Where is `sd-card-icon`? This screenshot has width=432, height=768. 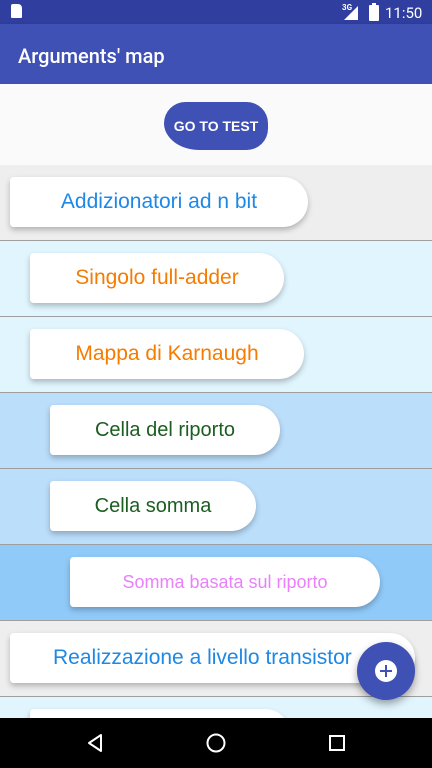 sd-card-icon is located at coordinates (16, 11).